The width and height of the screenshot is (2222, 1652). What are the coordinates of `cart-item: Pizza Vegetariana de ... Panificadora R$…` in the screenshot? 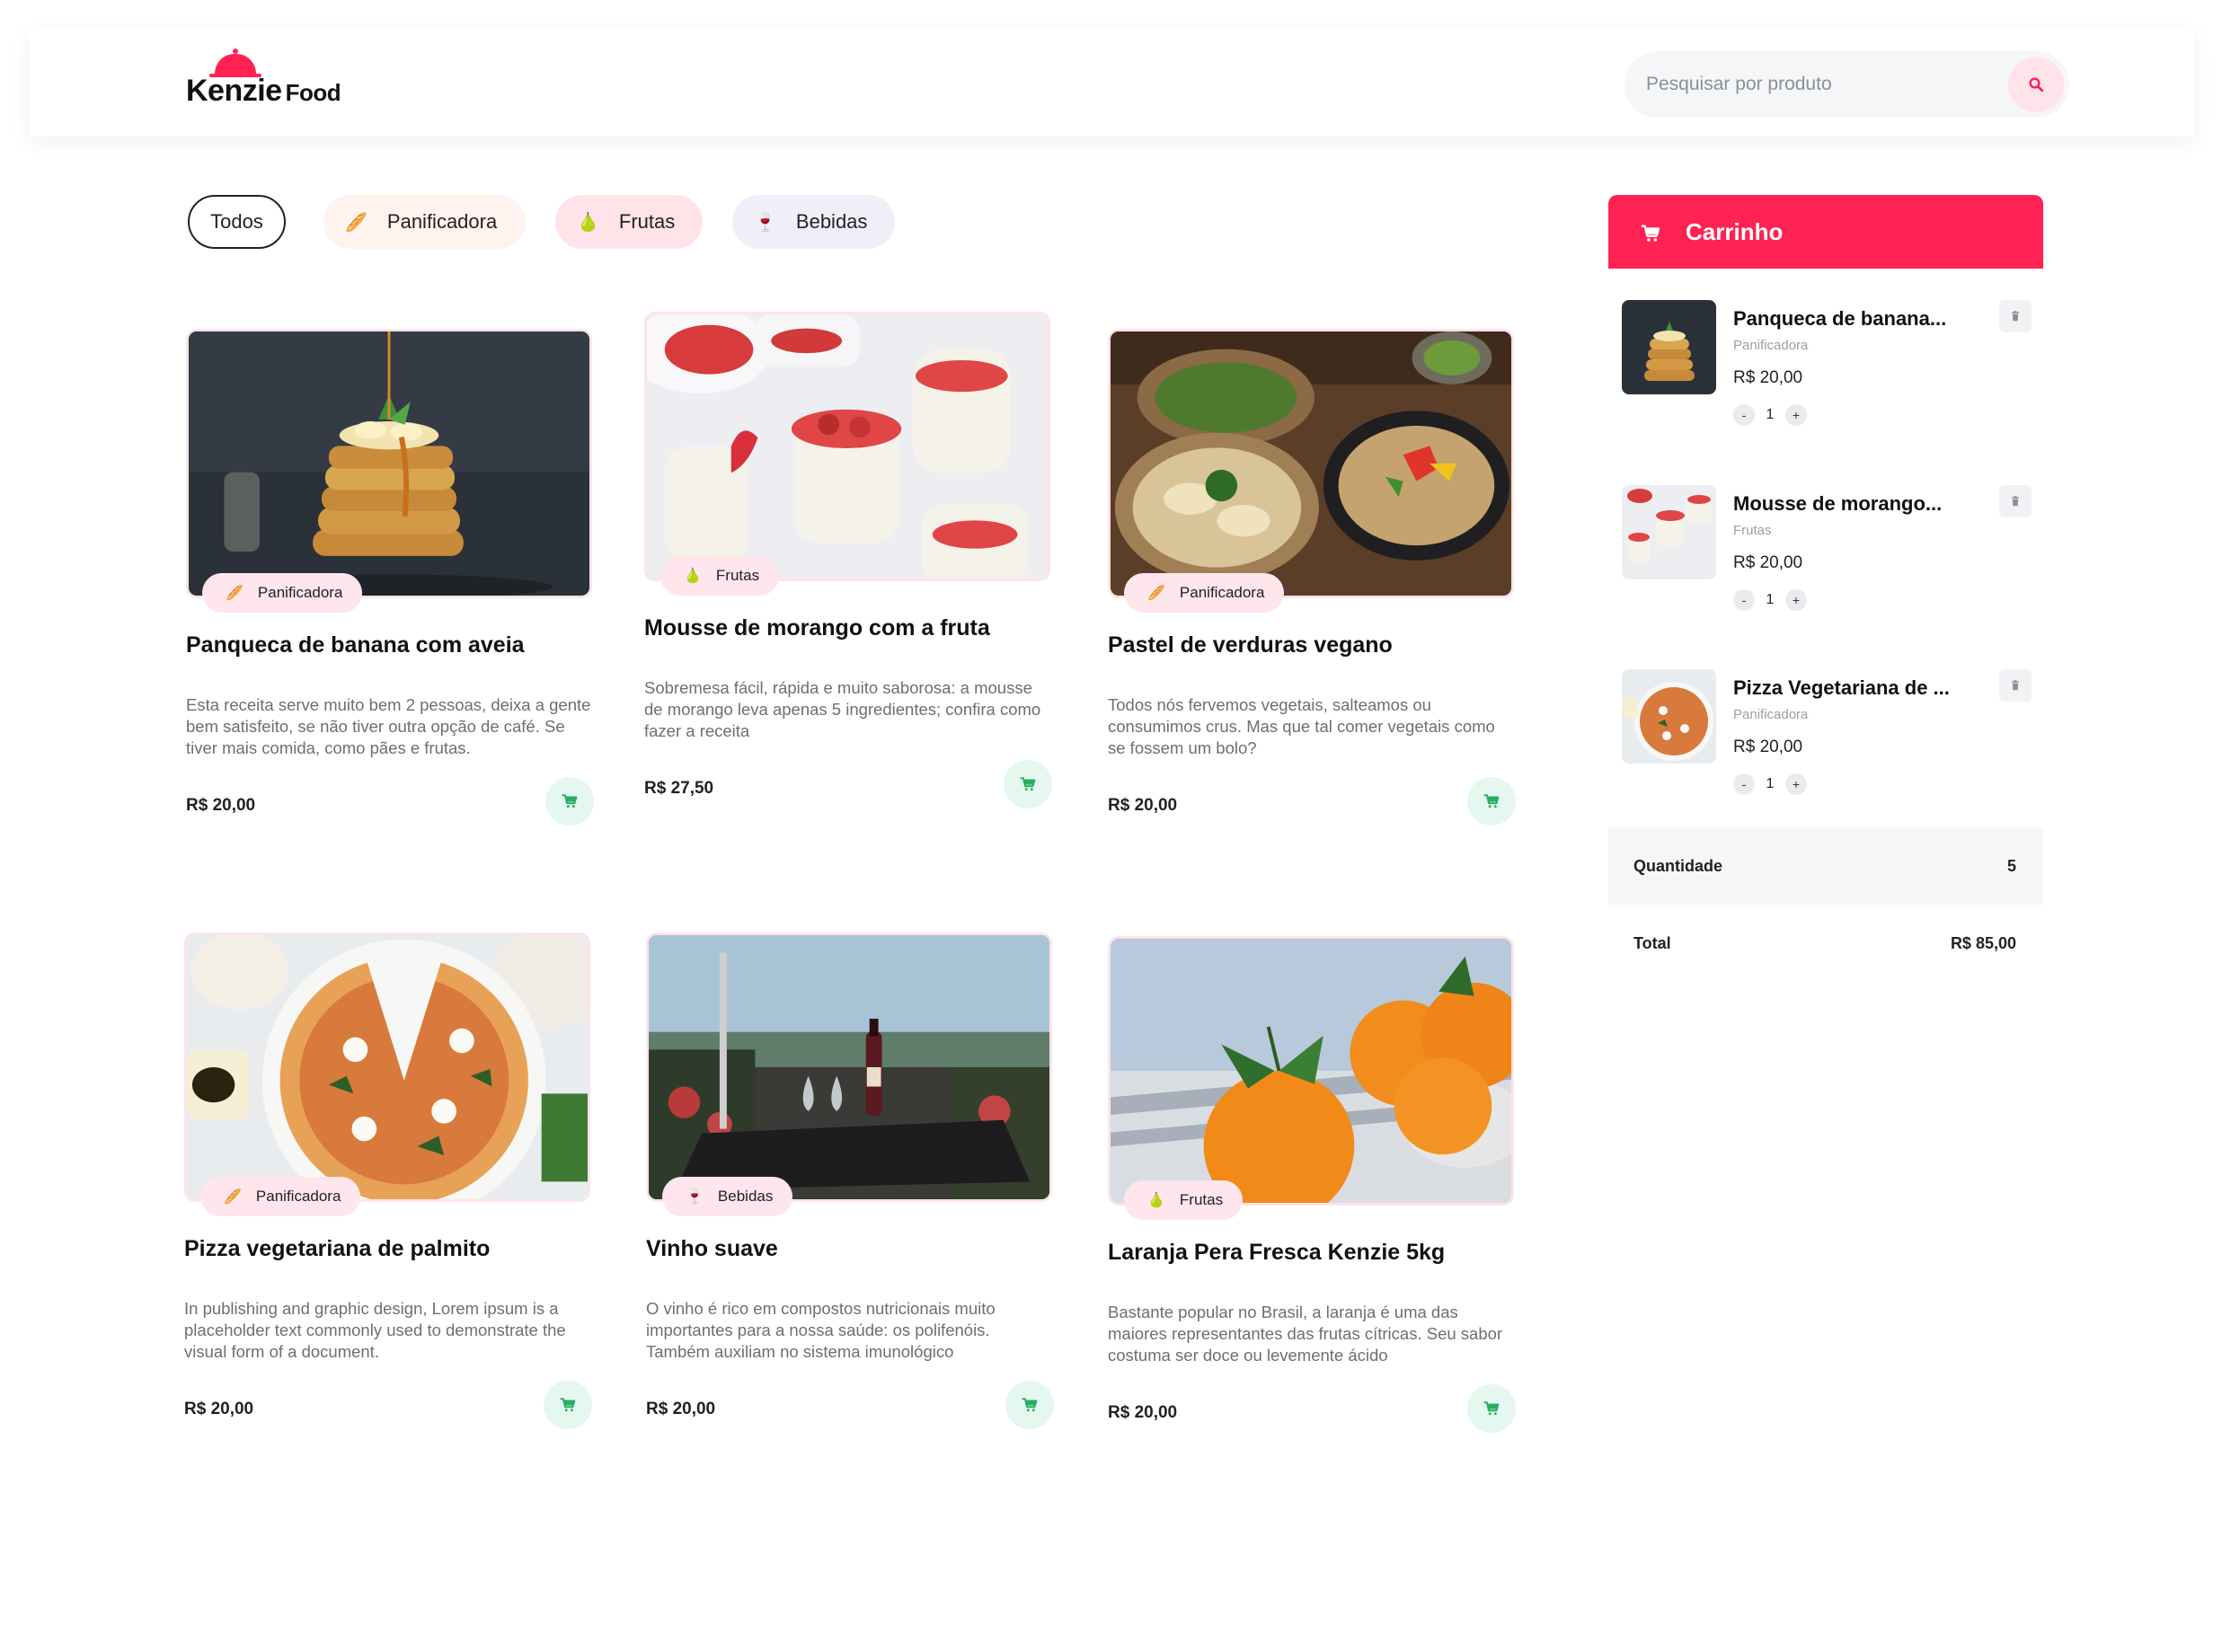 It's located at (1828, 732).